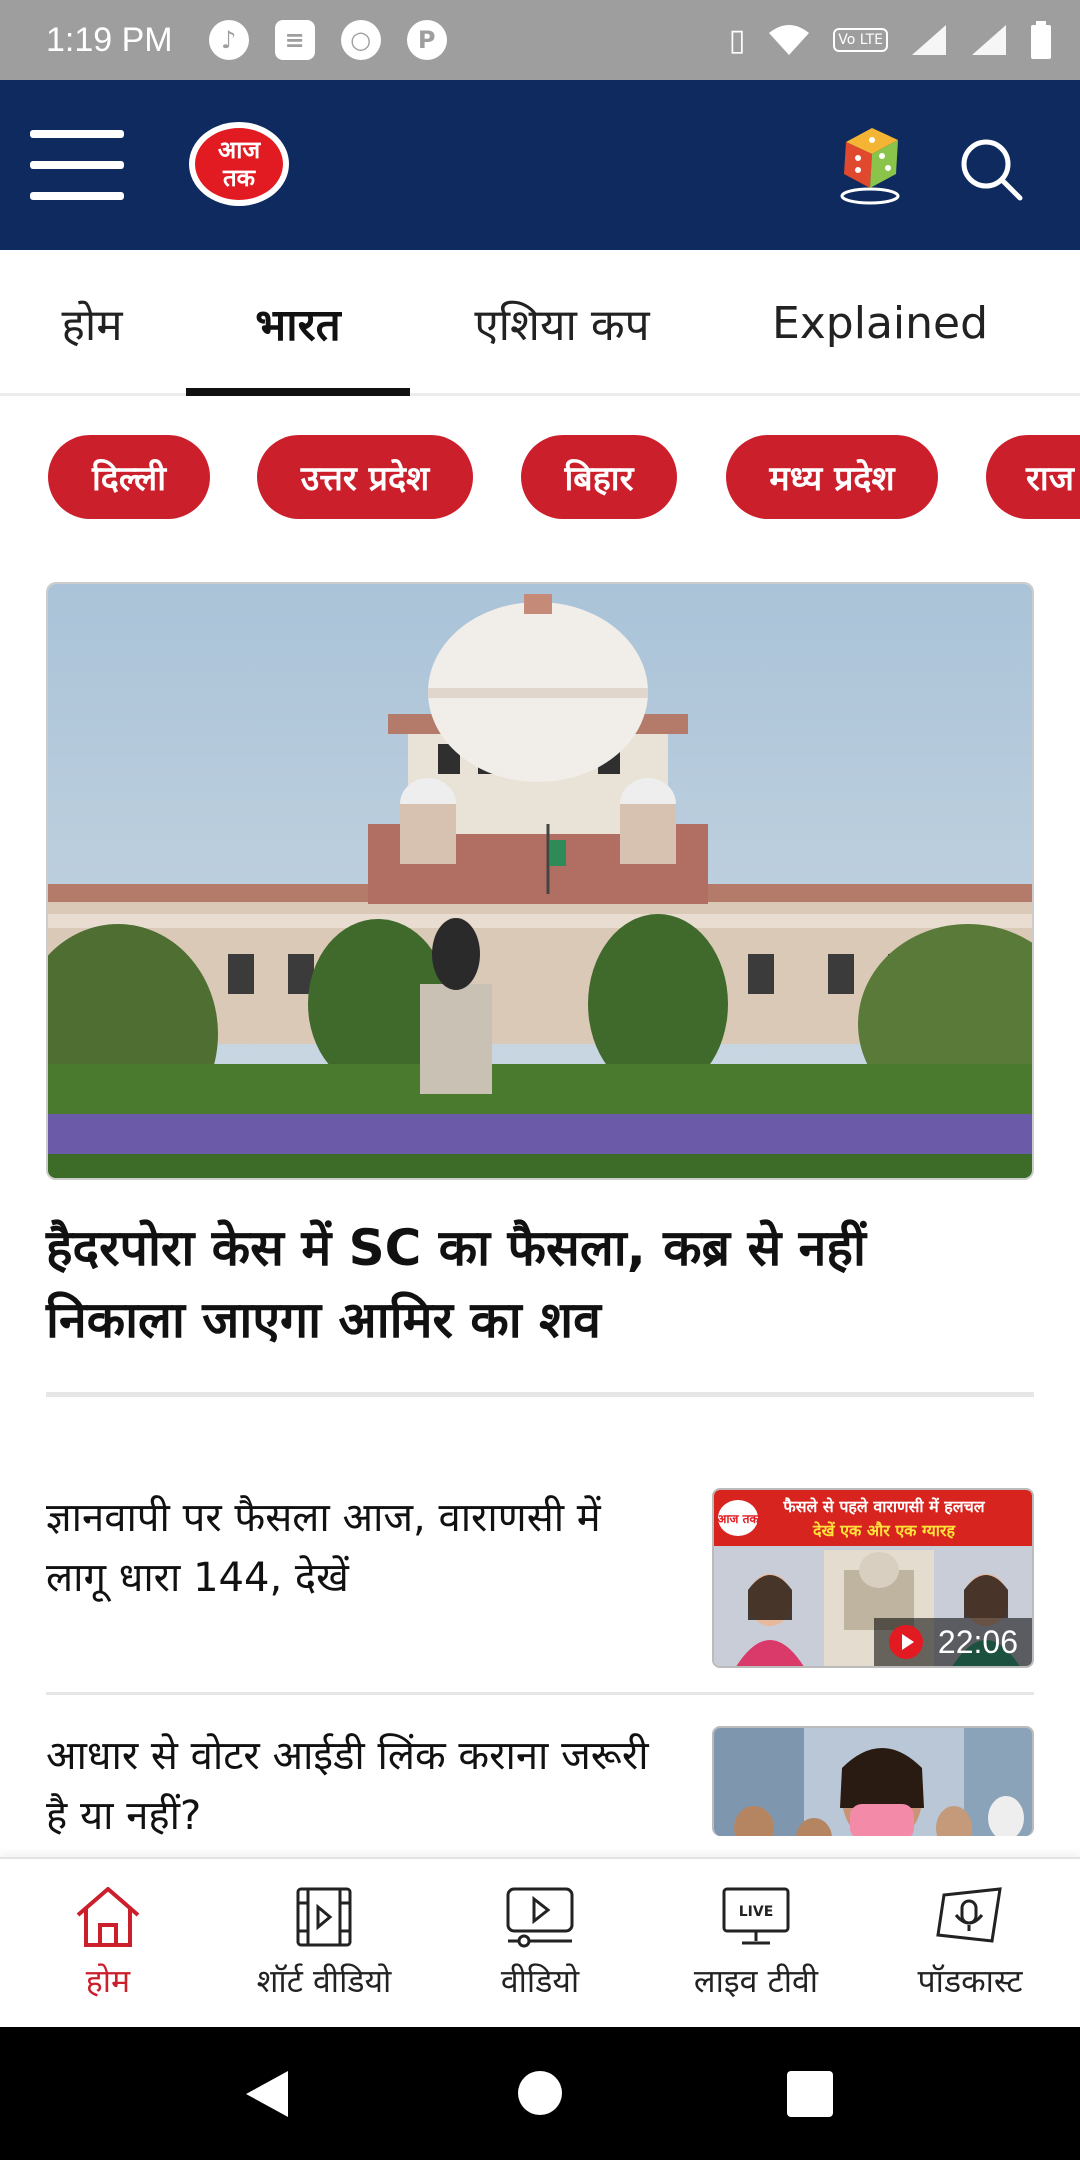 This screenshot has width=1080, height=2160. I want to click on nav-short-video: शॉर्ट वीडियो, so click(324, 1944).